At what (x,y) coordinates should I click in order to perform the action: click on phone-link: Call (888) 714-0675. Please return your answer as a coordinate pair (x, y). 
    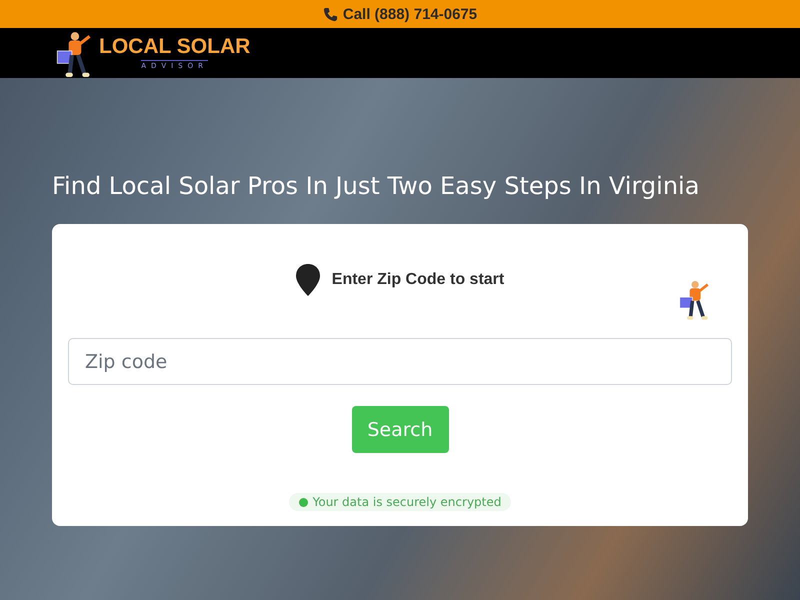
    Looking at the image, I should click on (410, 14).